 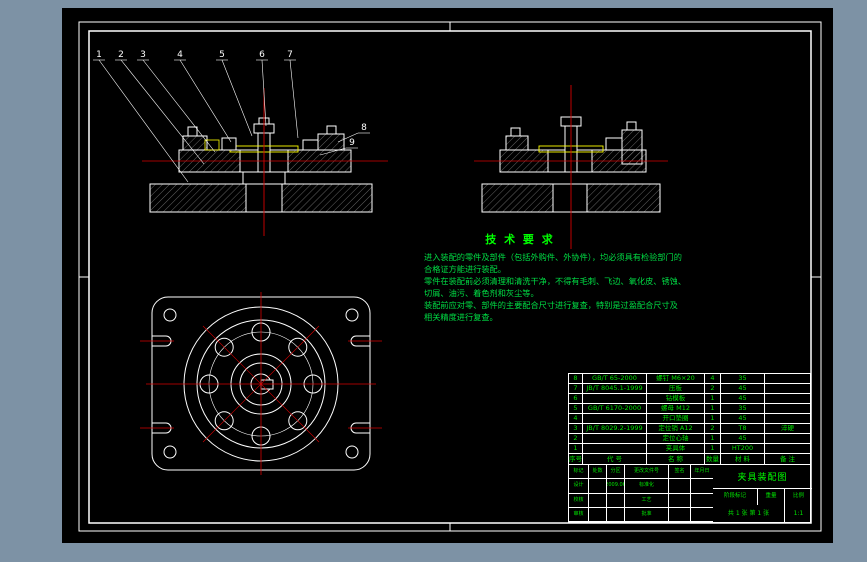 What do you see at coordinates (743, 379) in the screenshot?
I see `part-material: 35` at bounding box center [743, 379].